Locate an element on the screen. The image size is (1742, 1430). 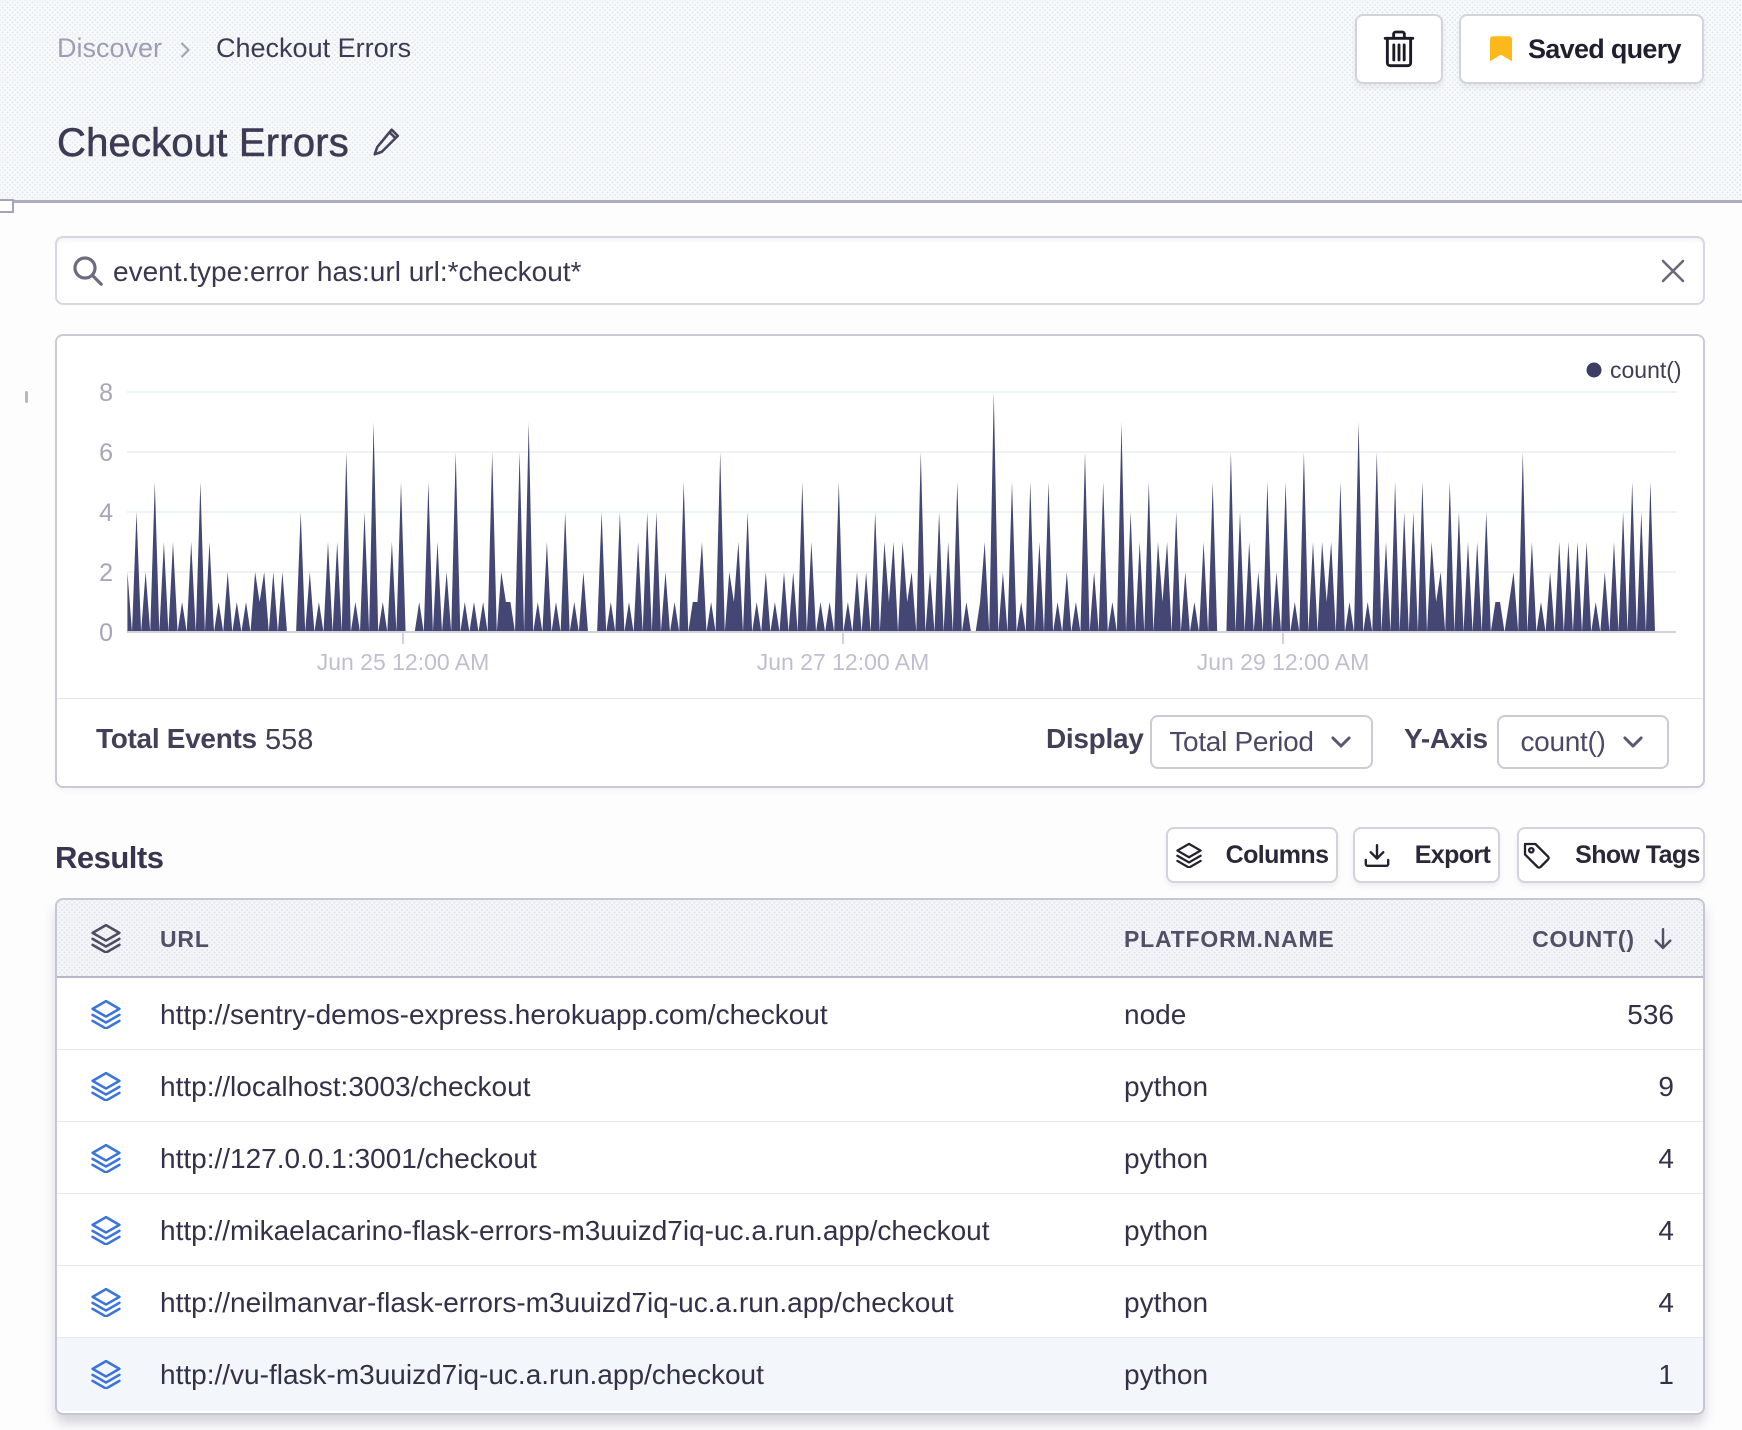
svg-text: Jun 29 12:00 AM is located at coordinates (1283, 662).